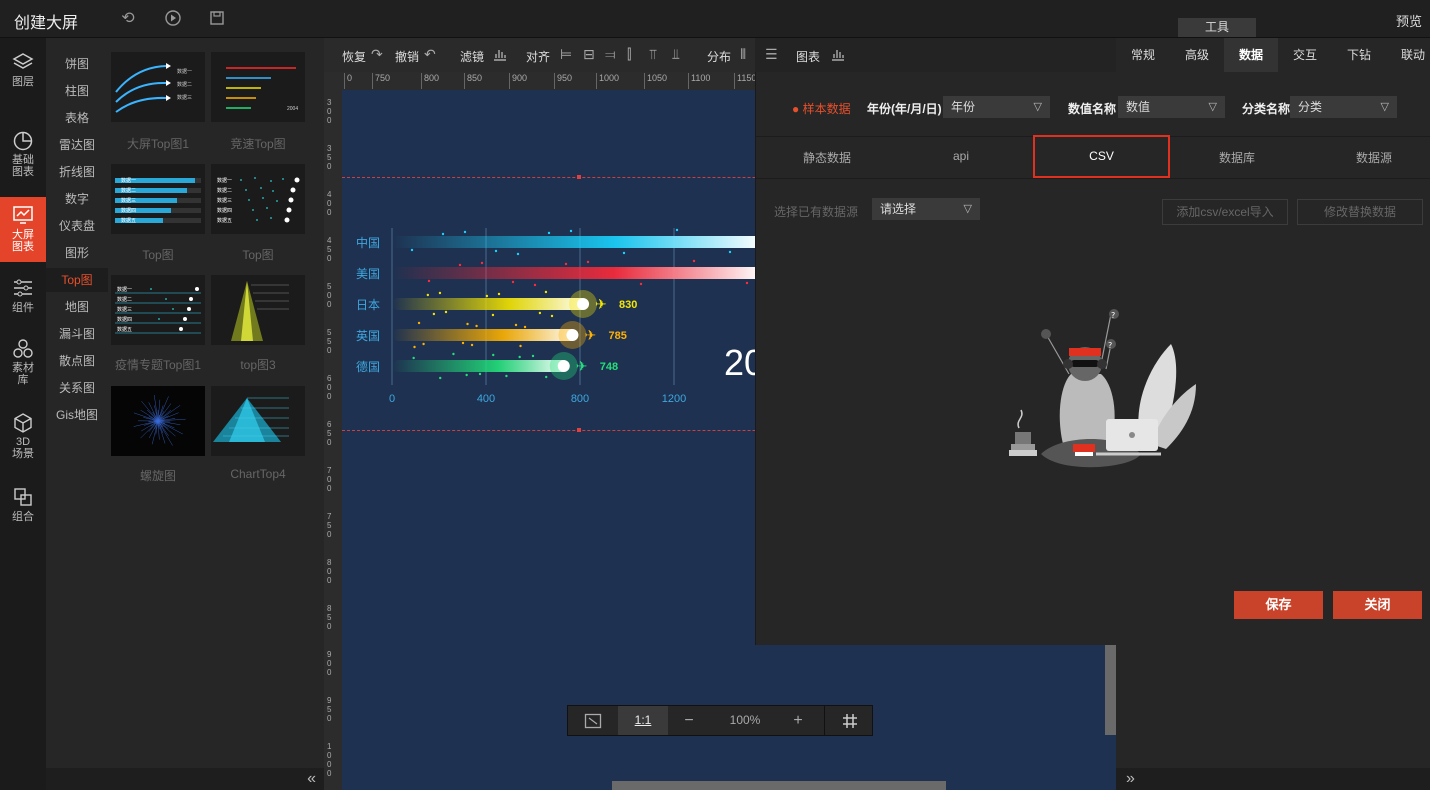 The height and width of the screenshot is (790, 1430). Describe the element at coordinates (23, 508) in the screenshot. I see `rail-group: 组合` at that location.